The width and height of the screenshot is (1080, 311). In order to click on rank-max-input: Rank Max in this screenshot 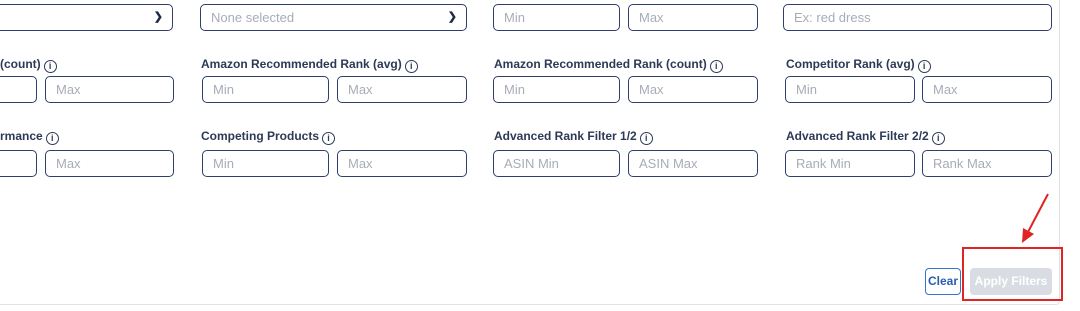, I will do `click(987, 163)`.